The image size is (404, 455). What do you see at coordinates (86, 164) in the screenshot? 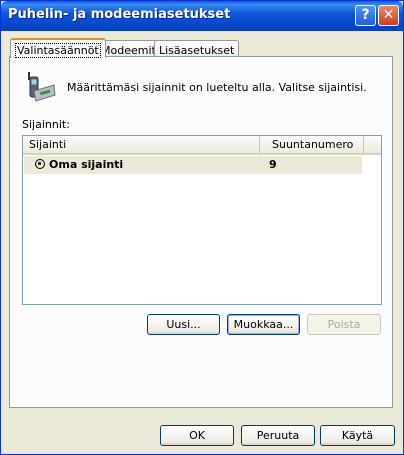
I see `location-name: Oma sijainti` at bounding box center [86, 164].